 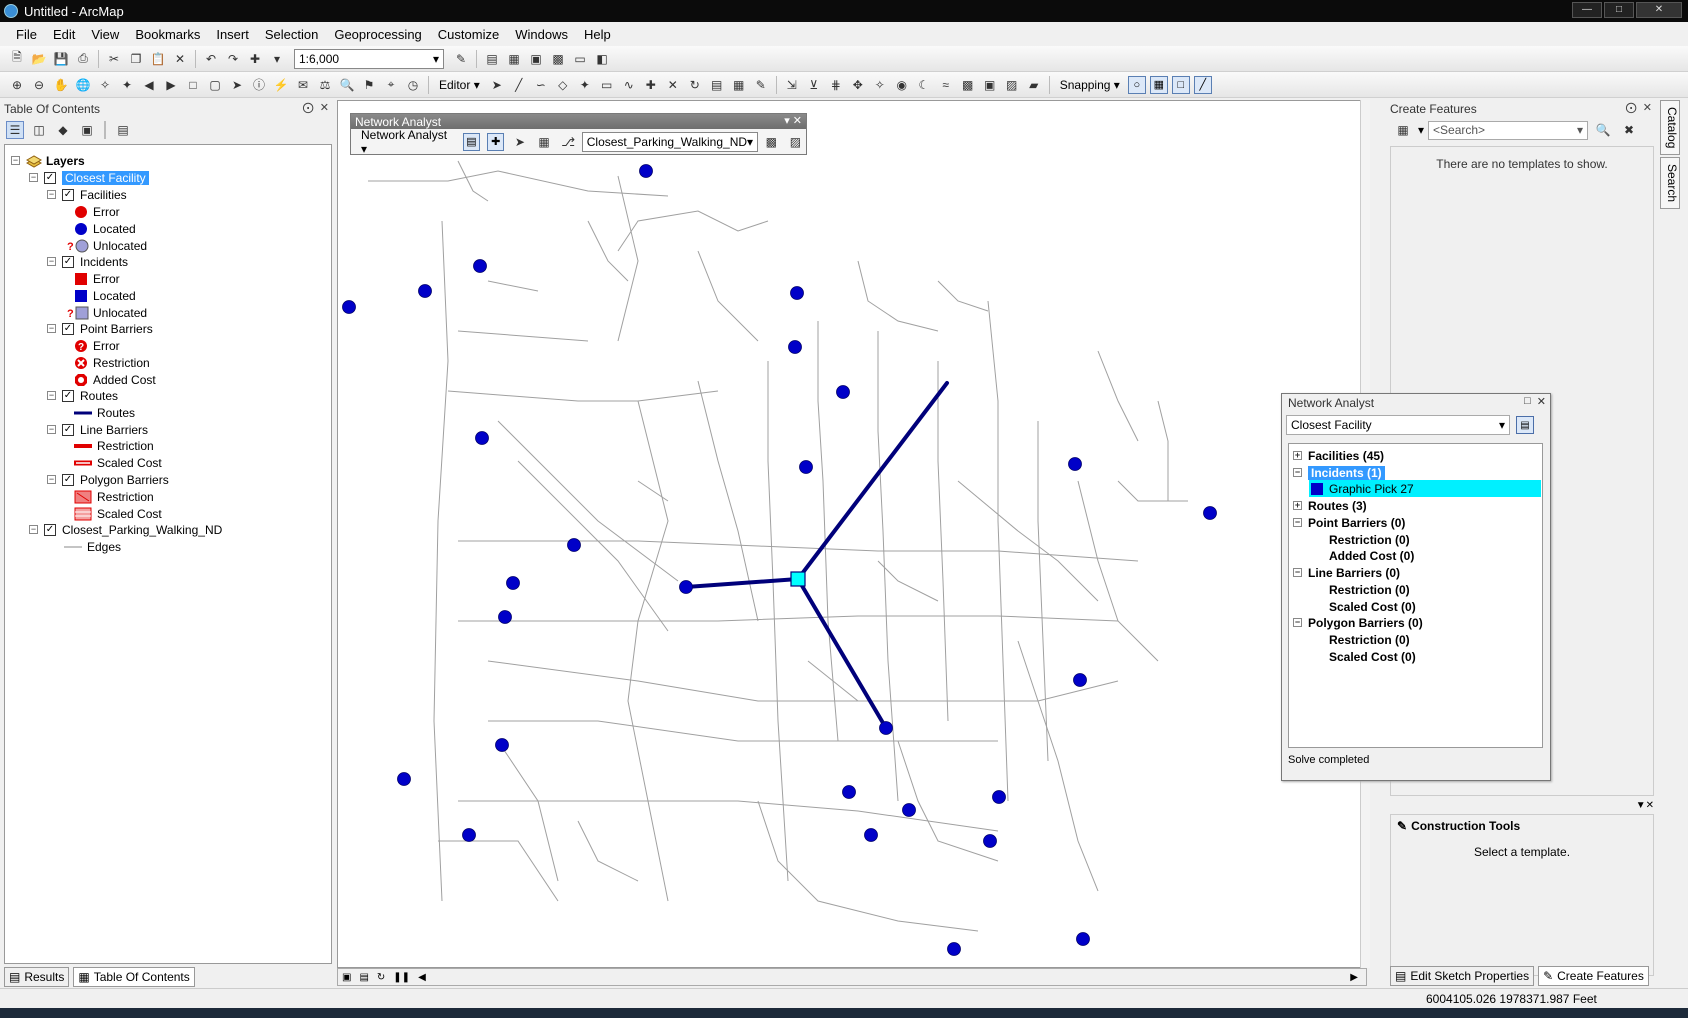 What do you see at coordinates (496, 141) in the screenshot?
I see `create-network-location-icon: ✚` at bounding box center [496, 141].